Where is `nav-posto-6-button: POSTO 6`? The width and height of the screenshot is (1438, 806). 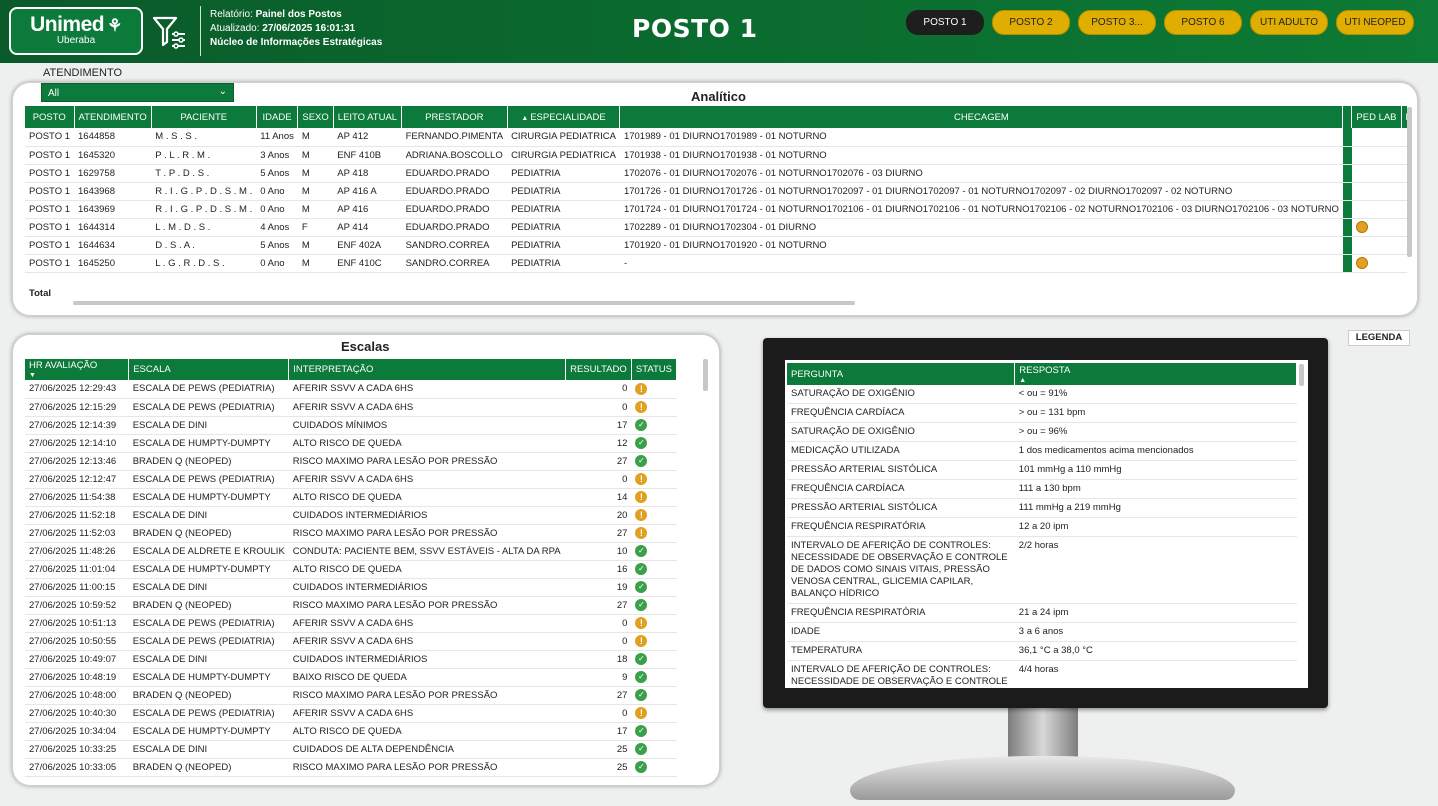
nav-posto-6-button: POSTO 6 is located at coordinates (1203, 22).